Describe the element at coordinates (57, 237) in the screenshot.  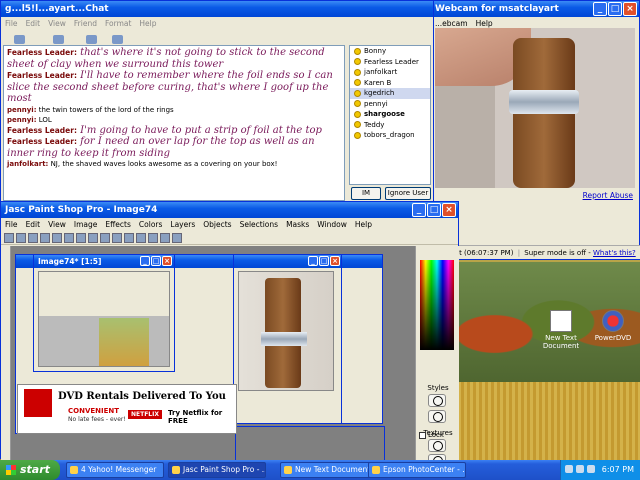
I see `redo-icon` at that location.